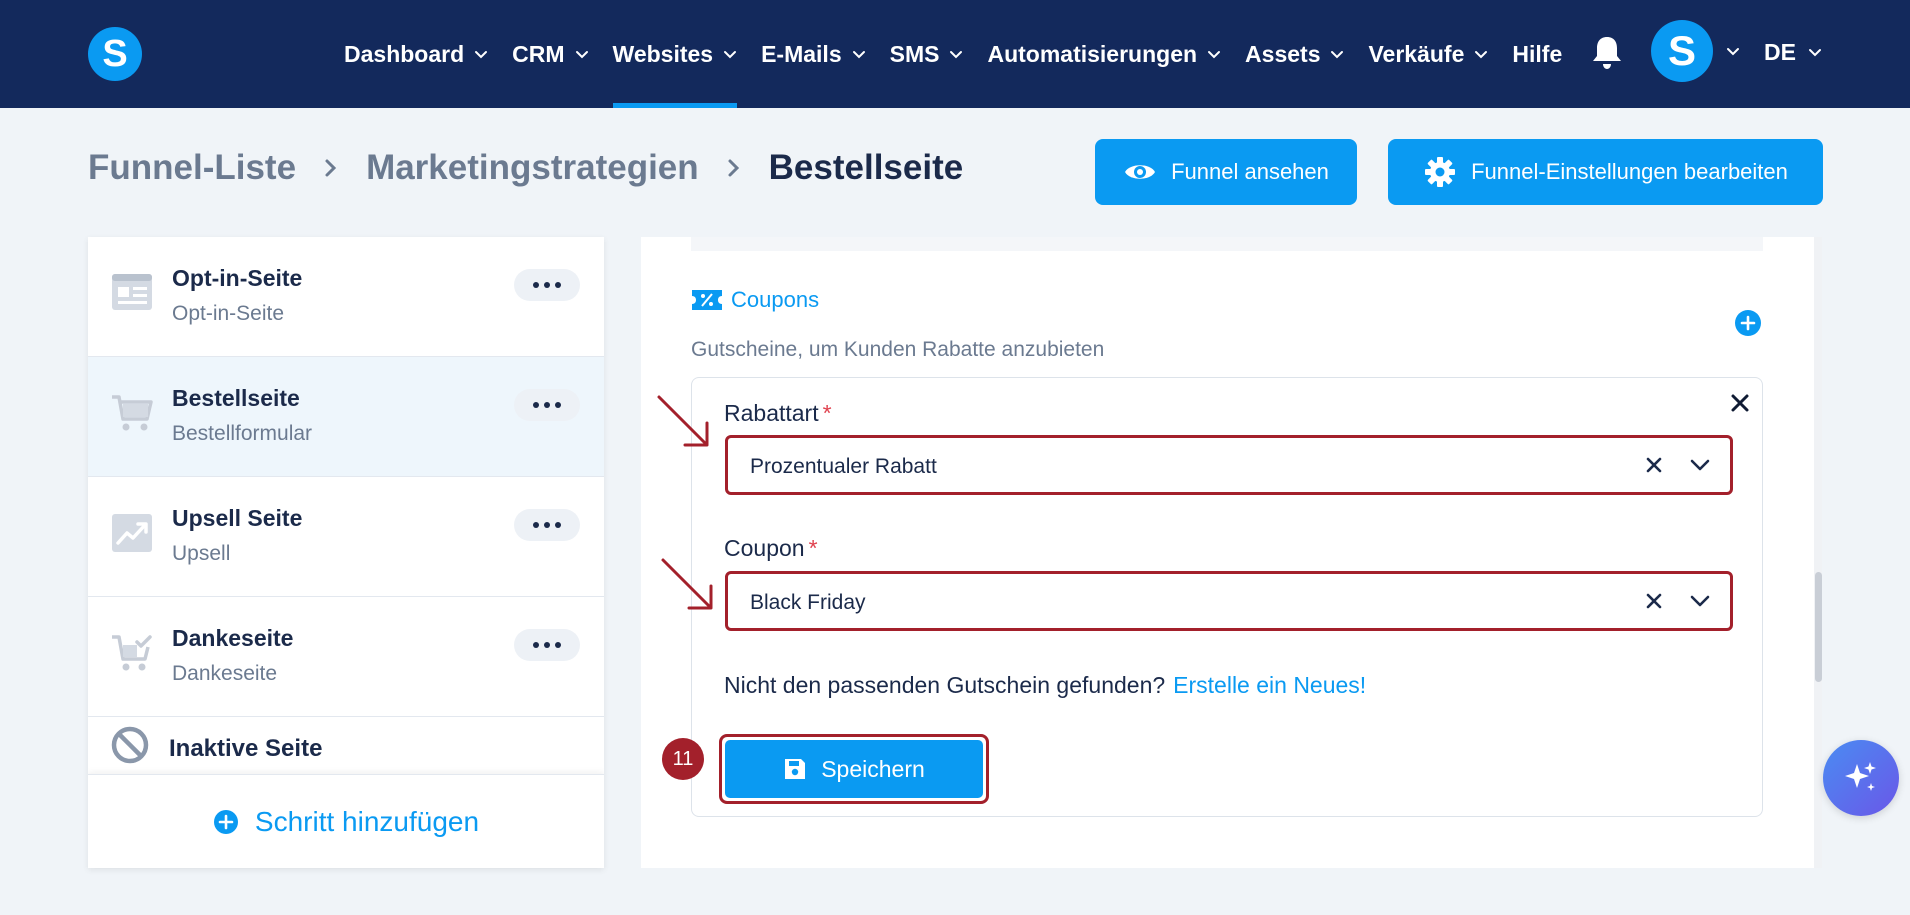 The width and height of the screenshot is (1910, 915). Describe the element at coordinates (404, 53) in the screenshot. I see `nav-item-label: Dashboard` at that location.